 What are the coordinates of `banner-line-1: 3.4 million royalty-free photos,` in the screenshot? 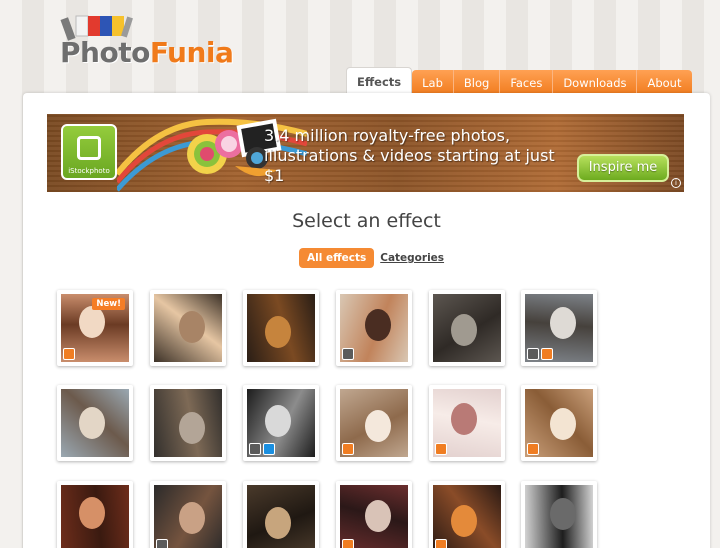 It's located at (387, 135).